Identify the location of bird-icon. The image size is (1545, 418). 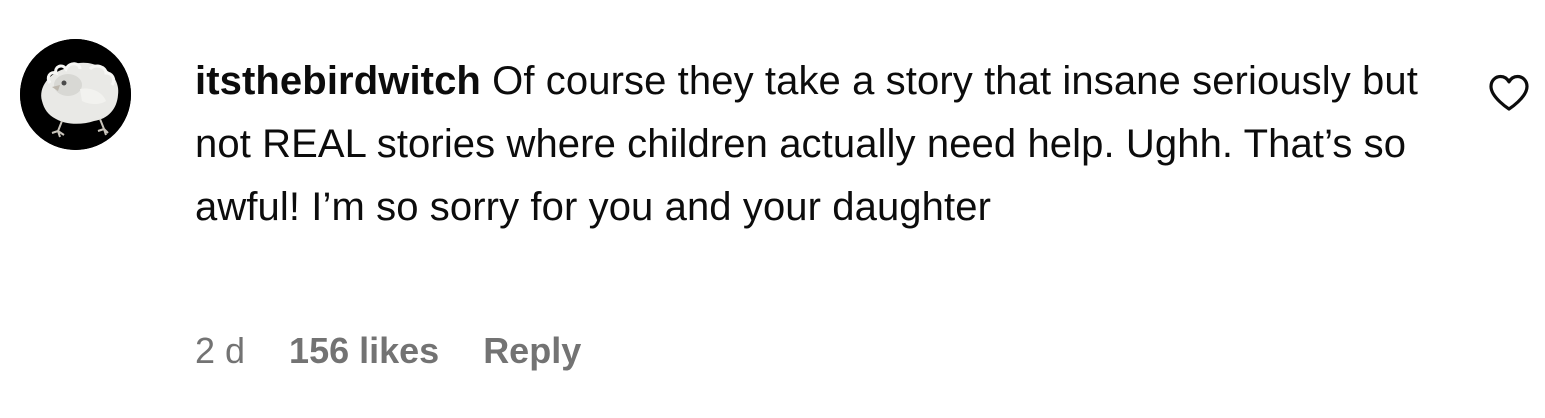
(75, 94).